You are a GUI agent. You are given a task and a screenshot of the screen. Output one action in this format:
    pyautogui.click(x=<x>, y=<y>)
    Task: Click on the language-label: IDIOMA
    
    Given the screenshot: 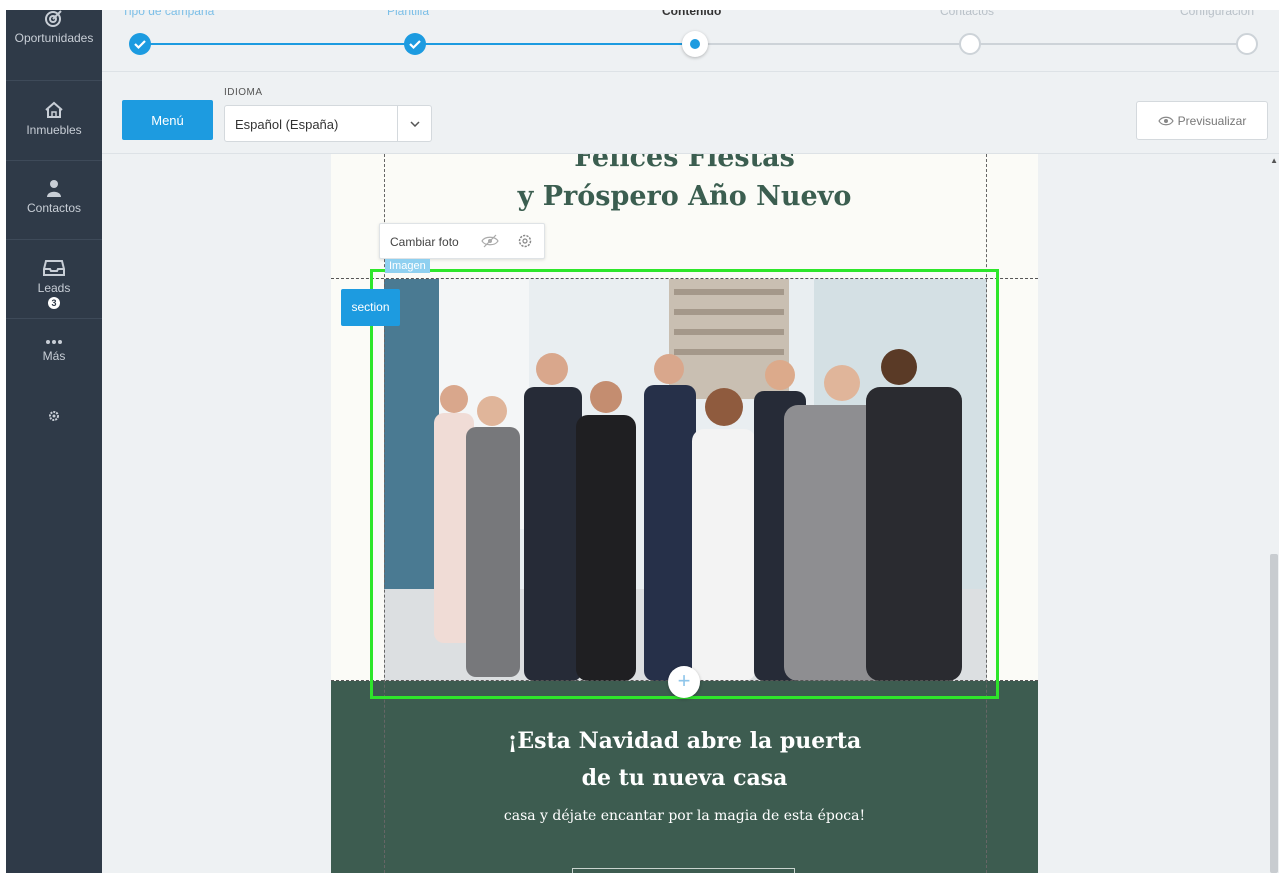 What is the action you would take?
    pyautogui.click(x=243, y=92)
    